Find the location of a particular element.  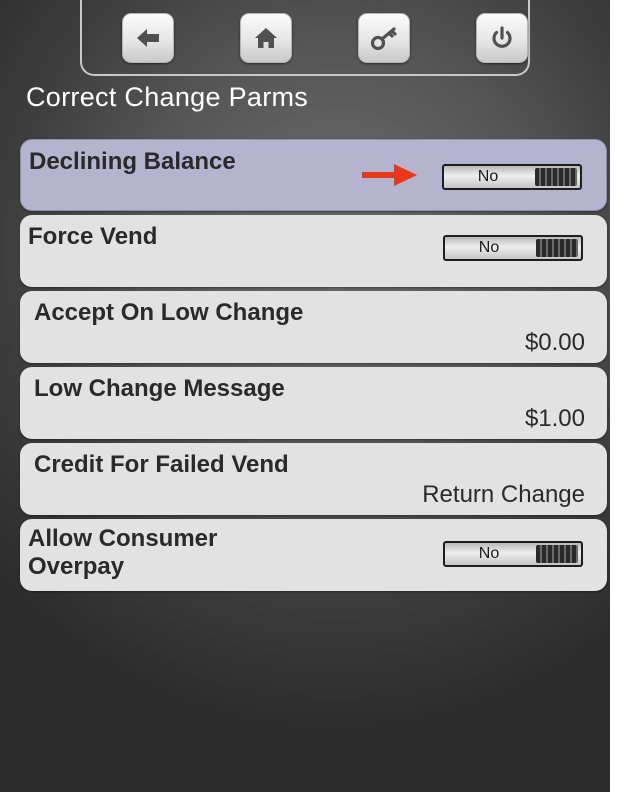

back-arrow-icon is located at coordinates (148, 38).